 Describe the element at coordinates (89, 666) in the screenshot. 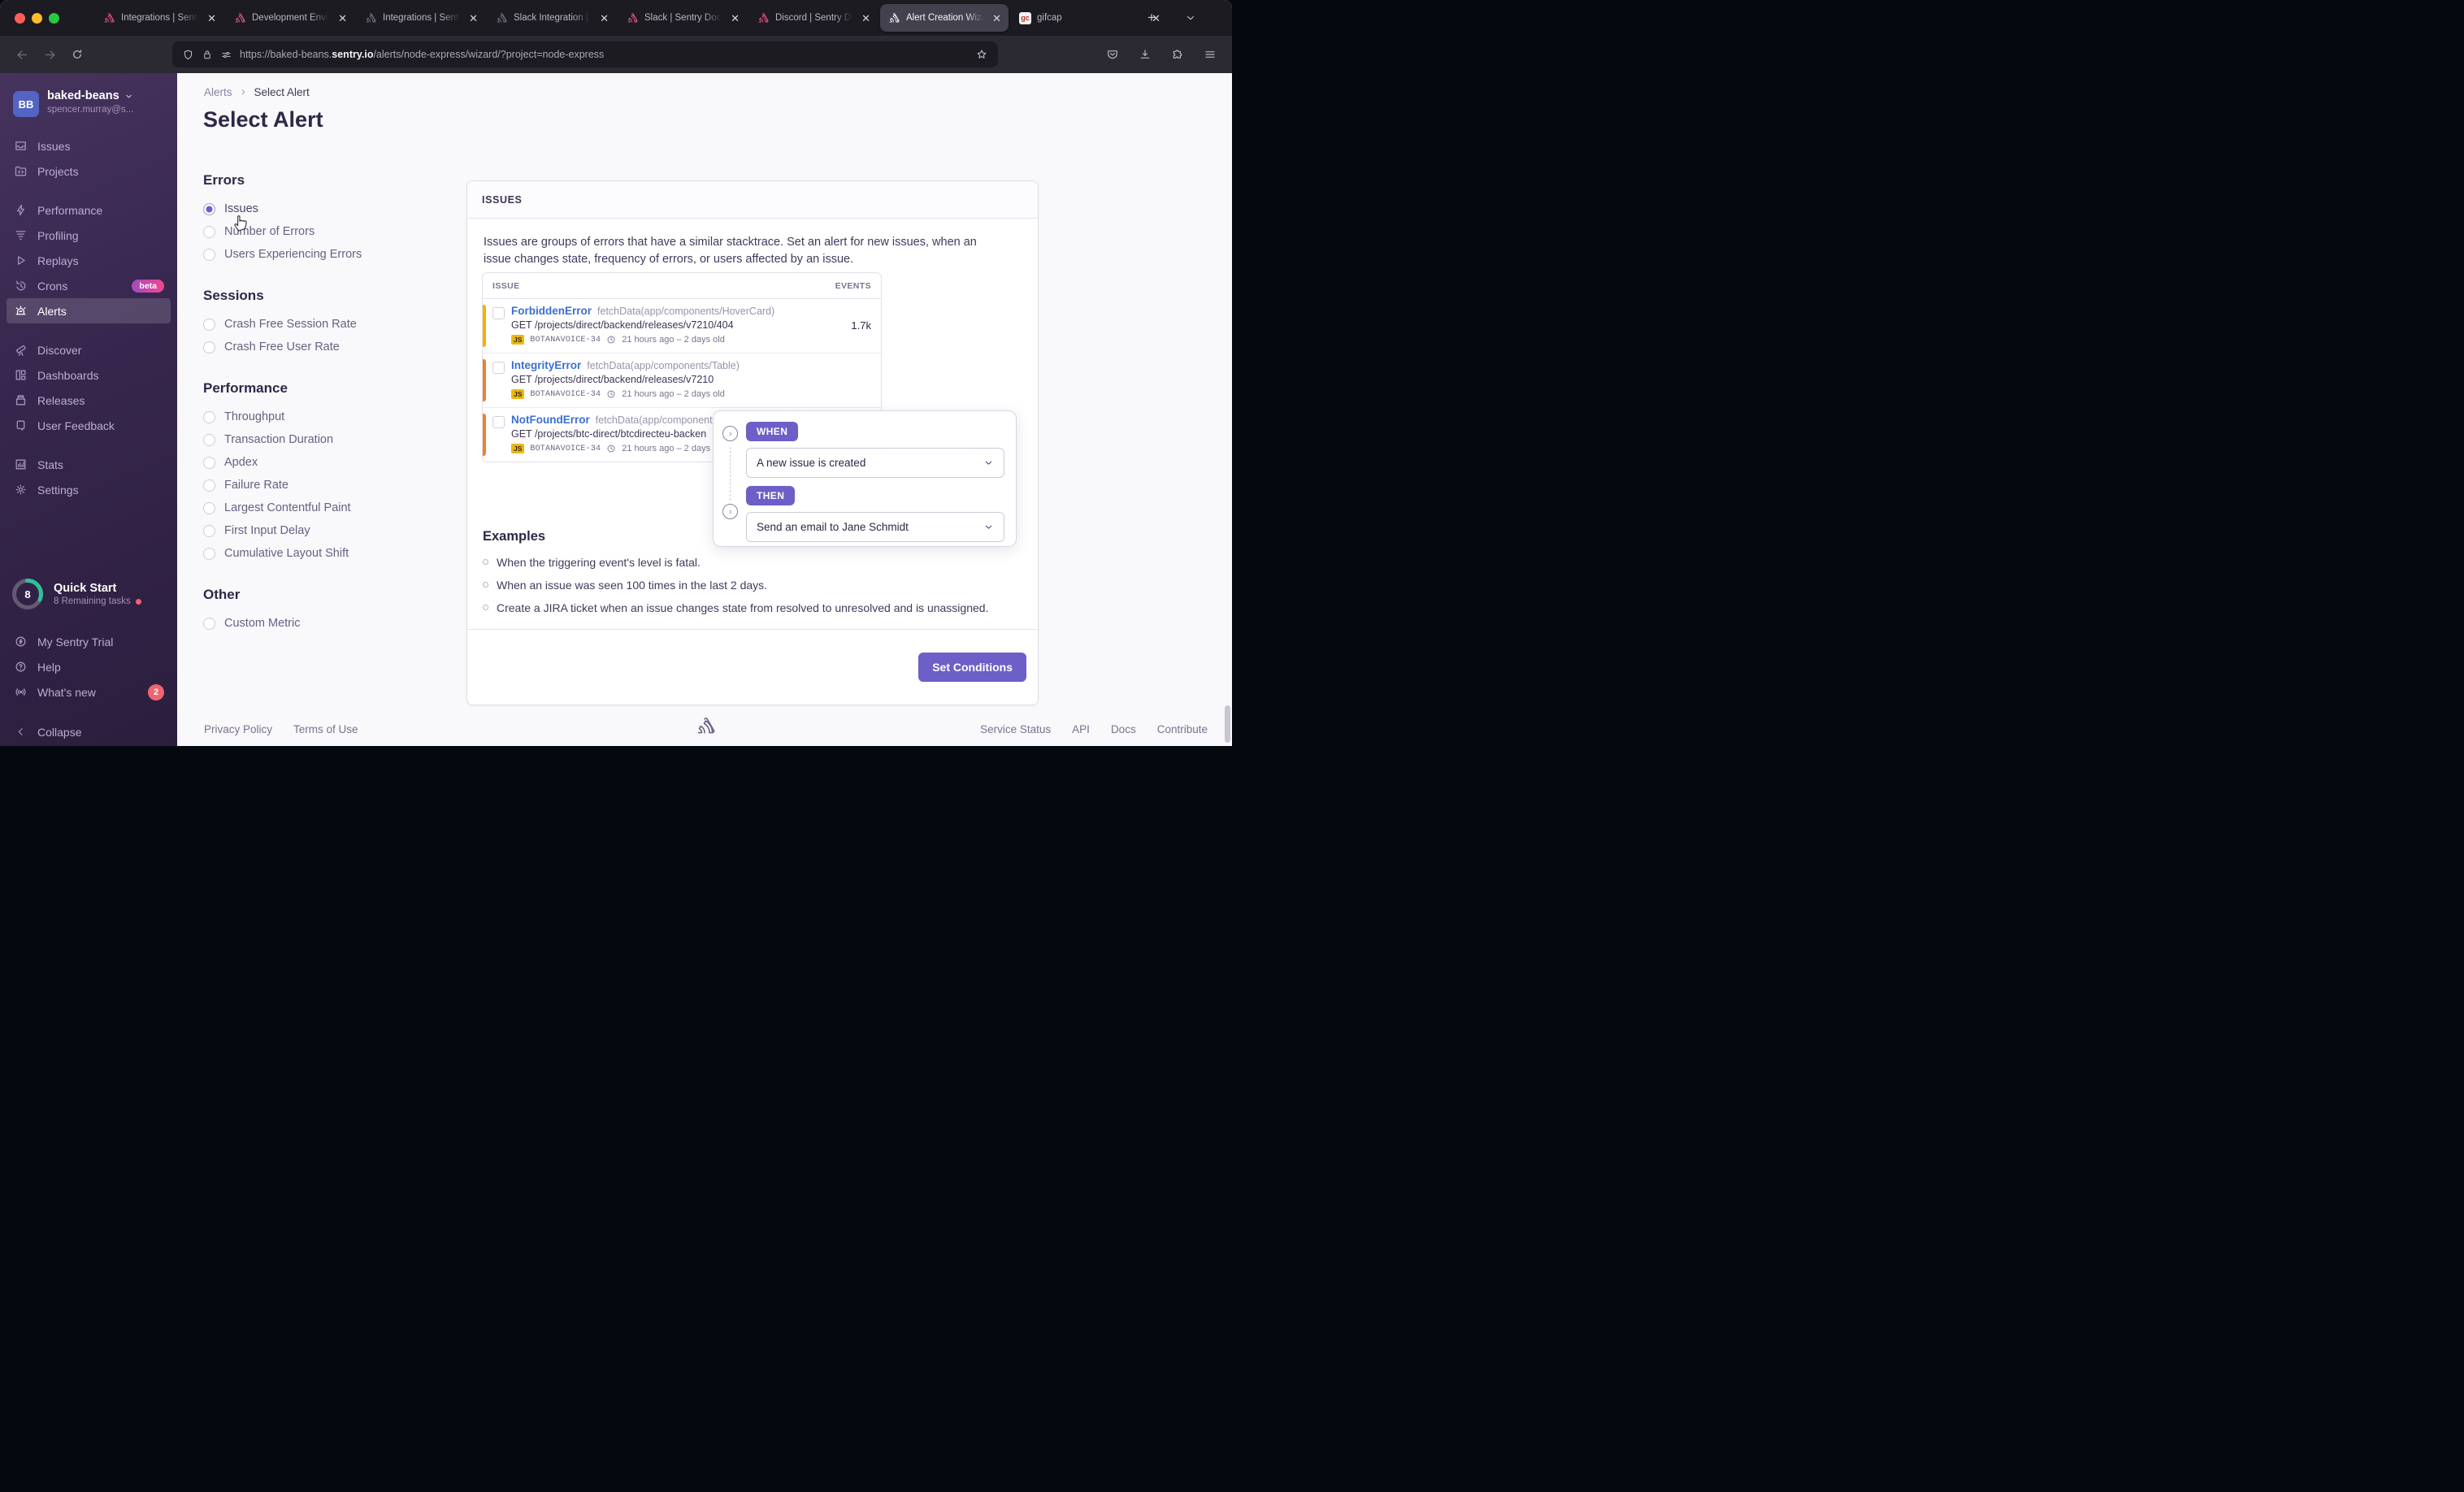

I see `sidebar-item-help: Help` at that location.